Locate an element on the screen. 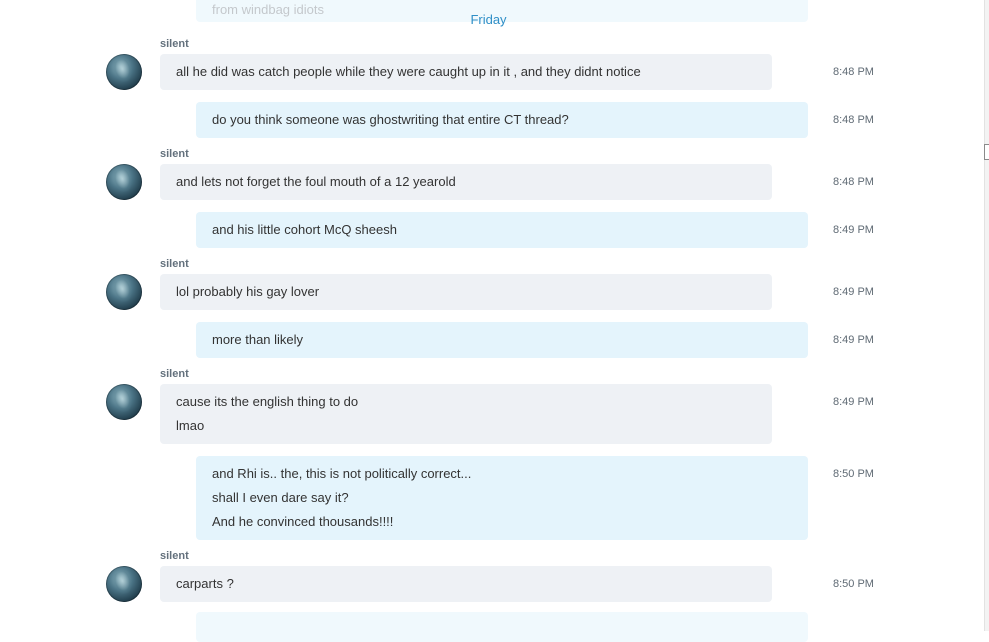 The width and height of the screenshot is (989, 642). message-text: and his little cohort McQ sheesh is located at coordinates (304, 229).